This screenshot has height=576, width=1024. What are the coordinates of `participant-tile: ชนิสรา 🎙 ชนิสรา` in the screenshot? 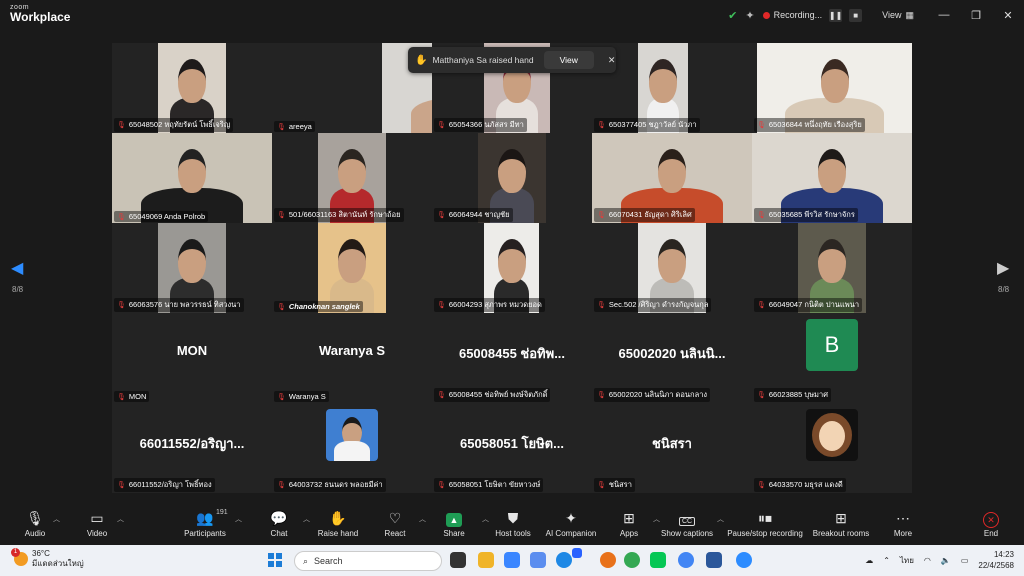 It's located at (672, 448).